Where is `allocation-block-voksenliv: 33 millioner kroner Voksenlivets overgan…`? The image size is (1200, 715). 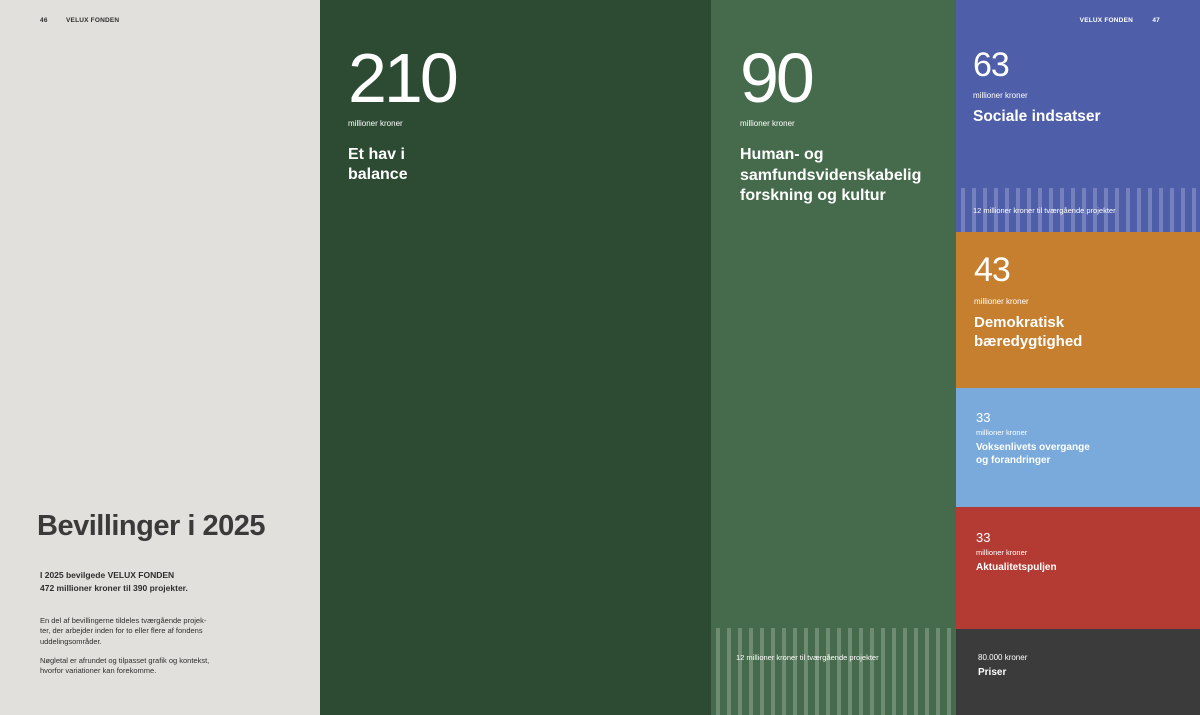
allocation-block-voksenliv: 33 millioner kroner Voksenlivets overgan… is located at coordinates (1078, 447).